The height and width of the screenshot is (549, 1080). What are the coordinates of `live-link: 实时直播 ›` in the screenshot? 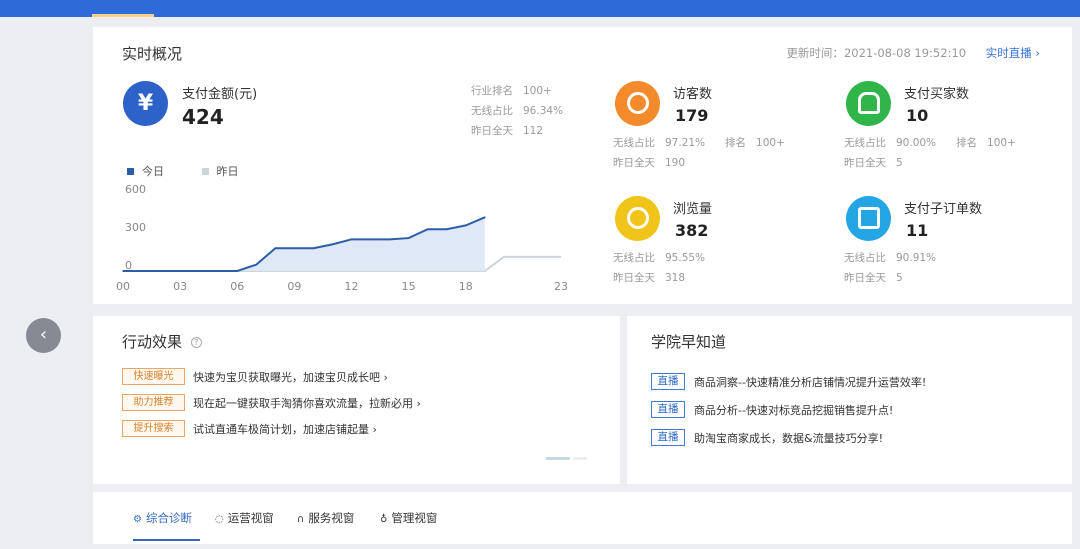 It's located at (1013, 53).